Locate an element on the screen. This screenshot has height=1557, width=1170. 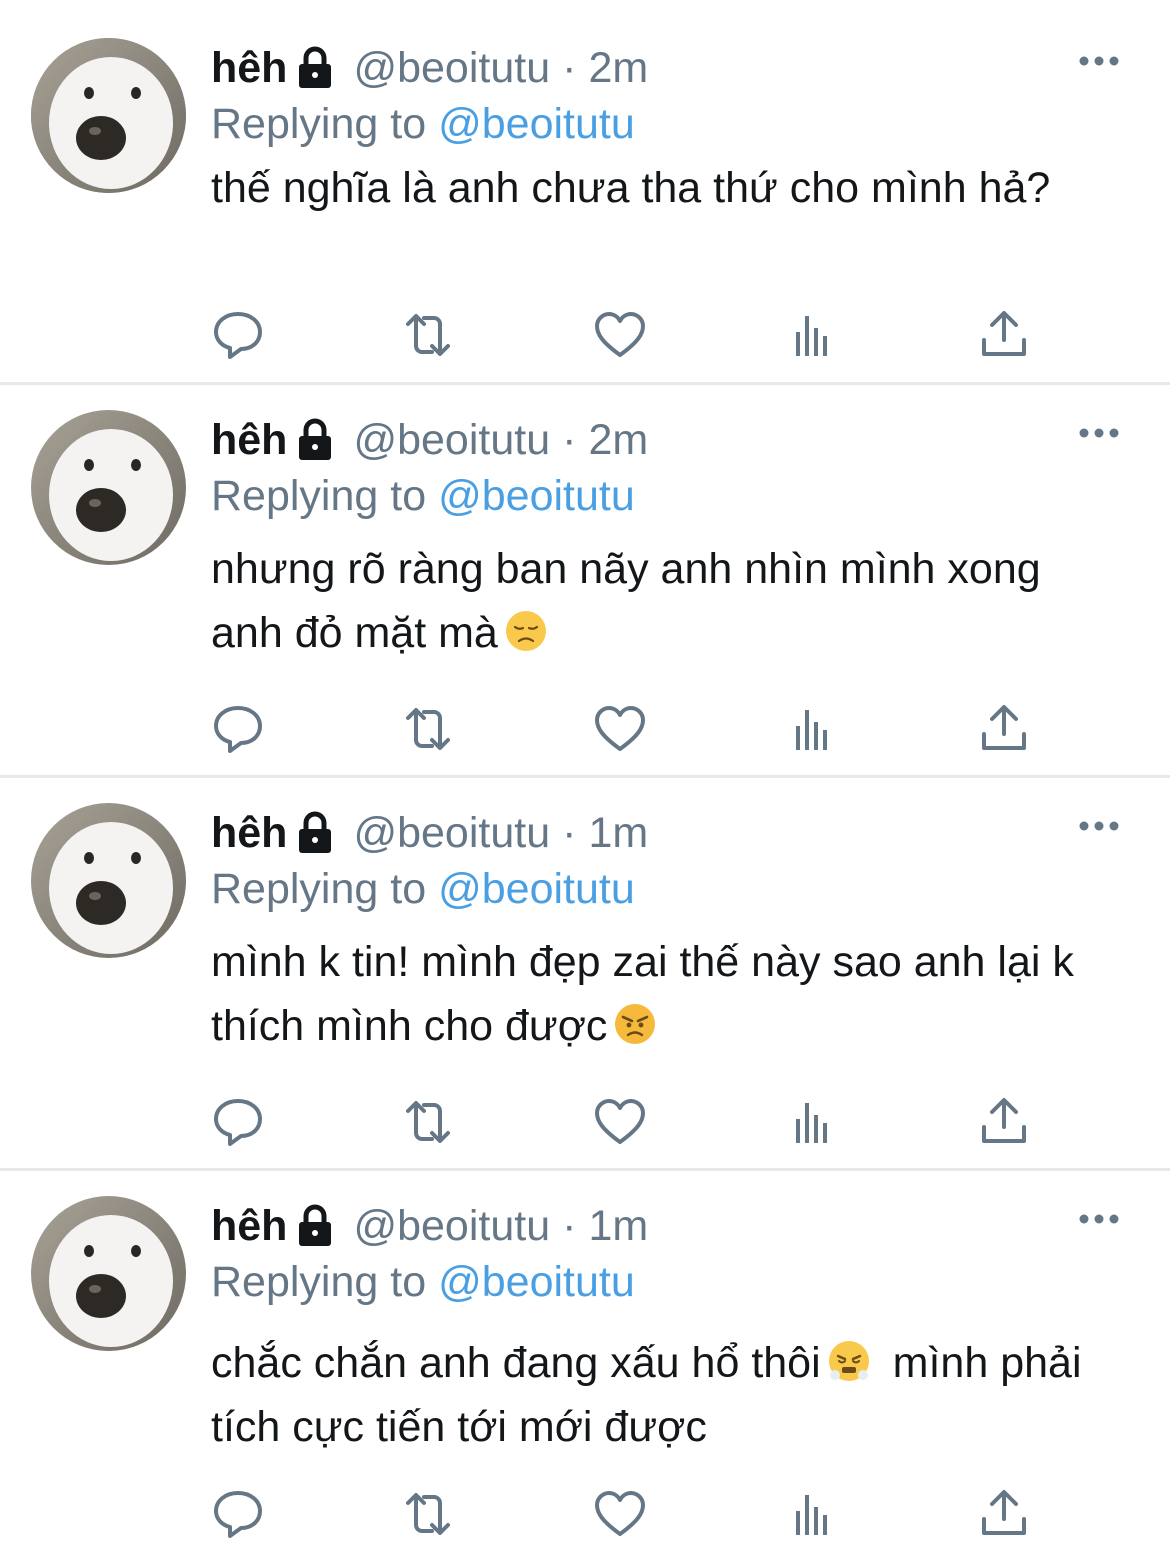
disappointed-face-icon is located at coordinates (525, 631).